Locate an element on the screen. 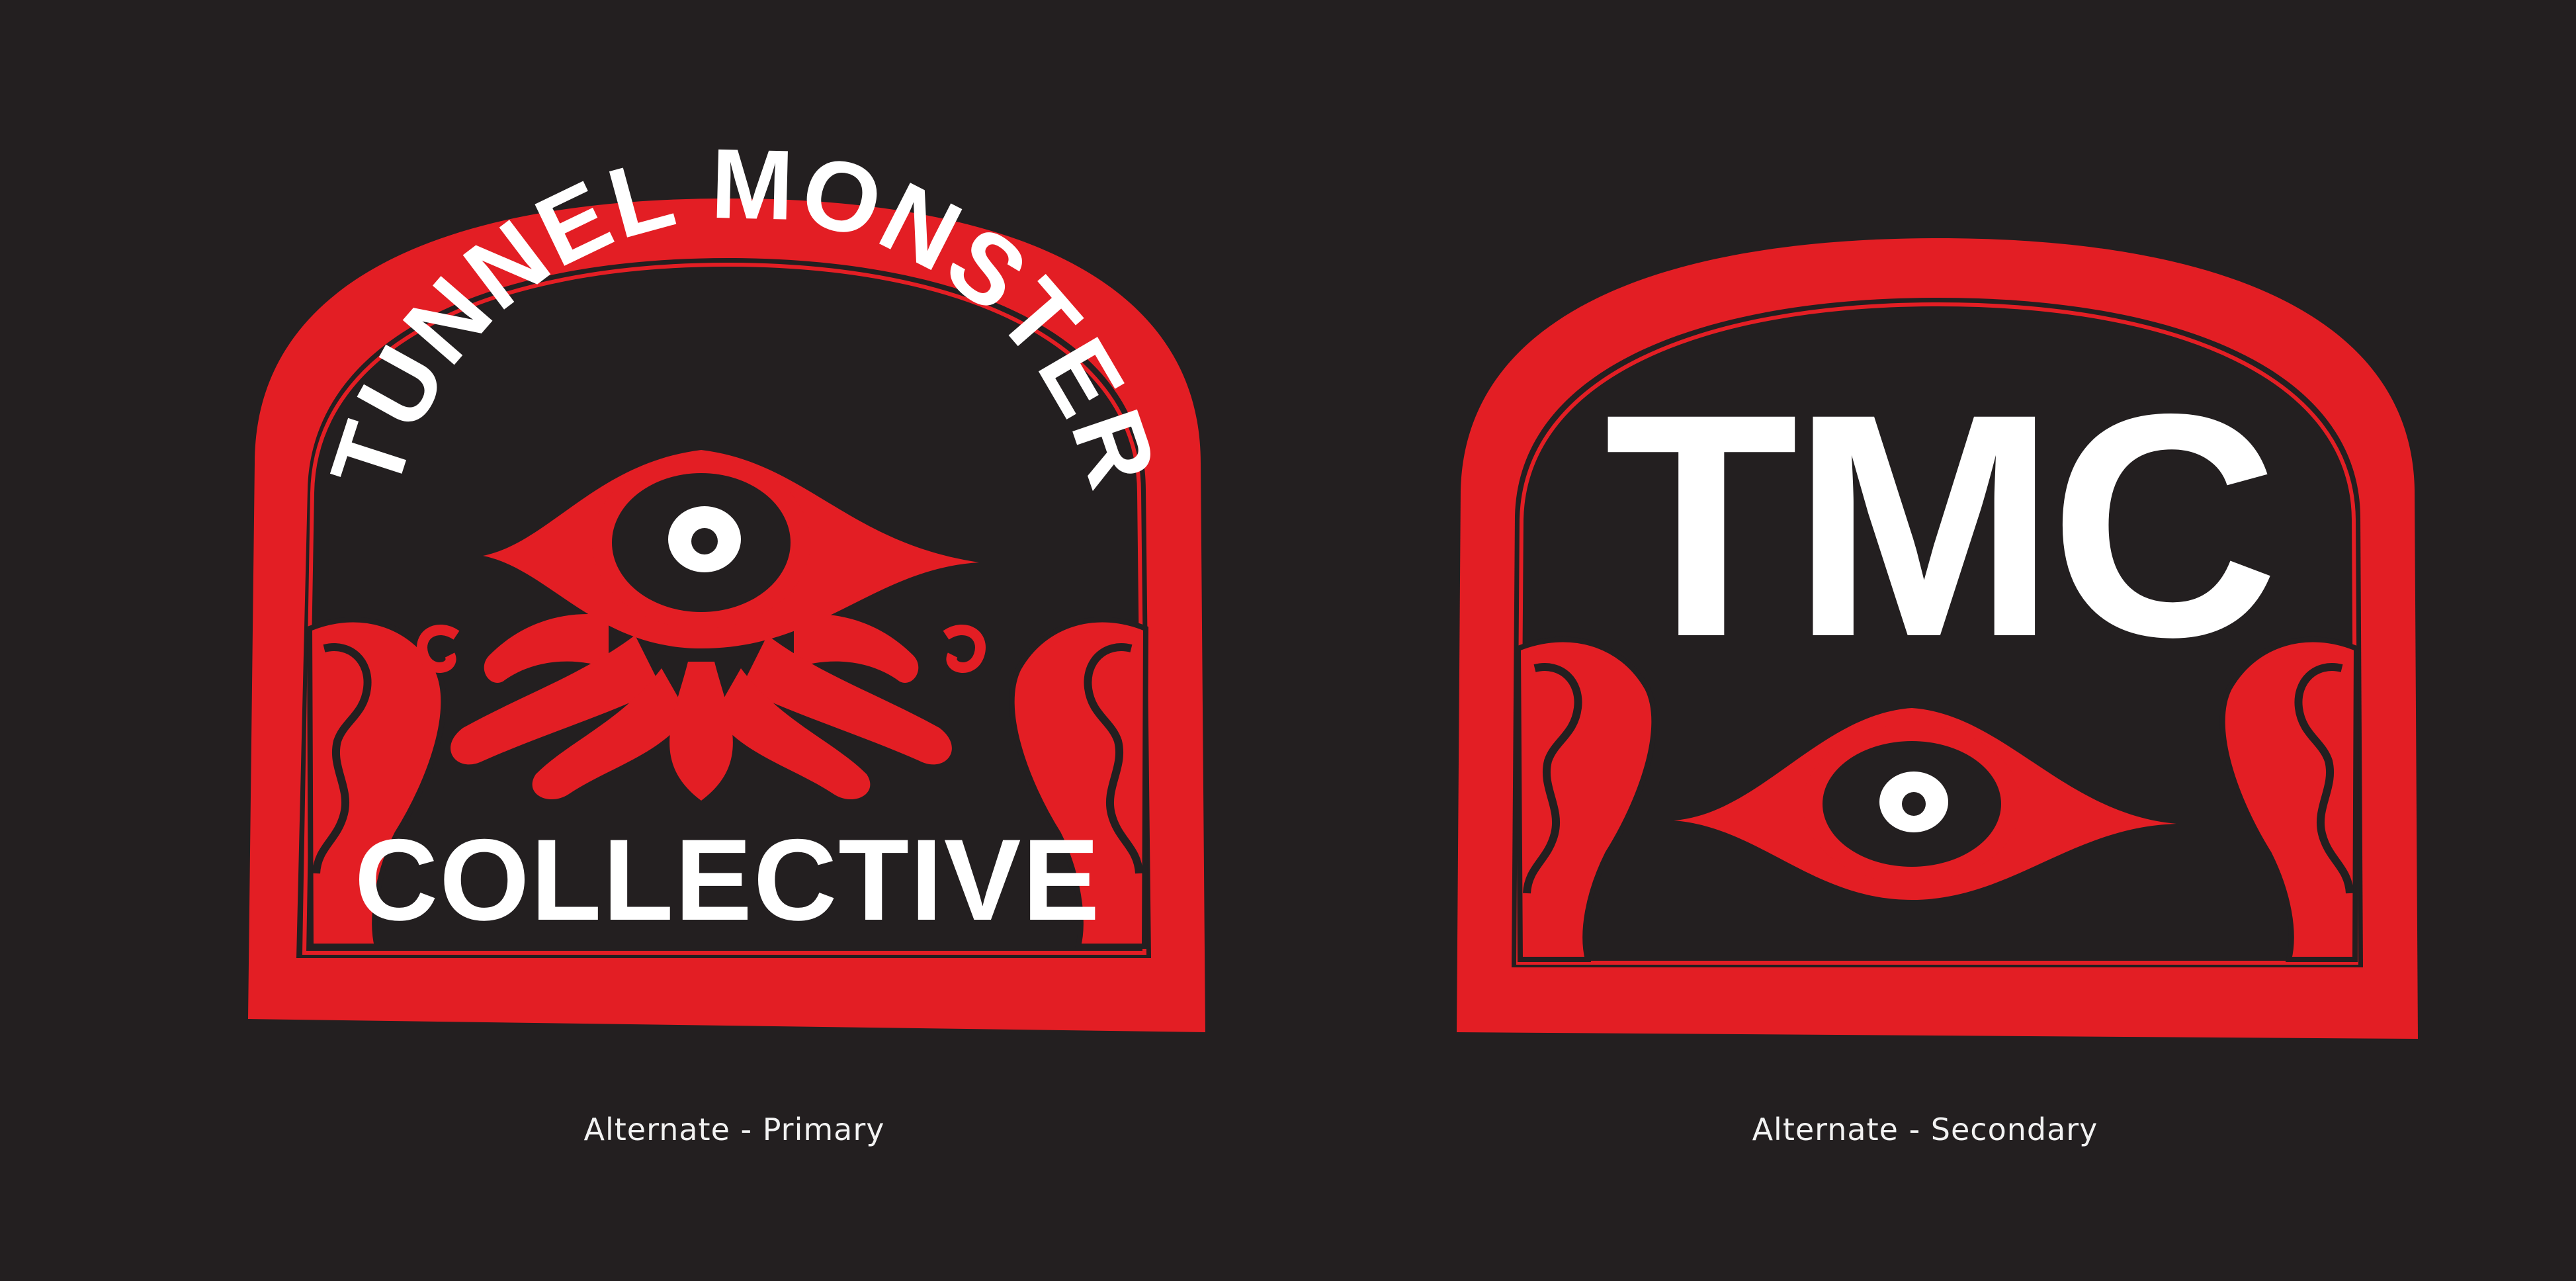 This screenshot has width=2576, height=1281. secondary-badge-caption: Alternate - Secondary is located at coordinates (1925, 1129).